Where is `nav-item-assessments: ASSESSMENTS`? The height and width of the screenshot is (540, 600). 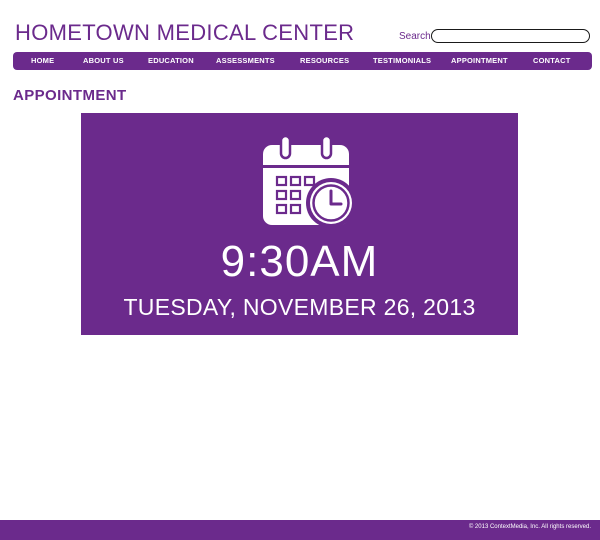
nav-item-assessments: ASSESSMENTS is located at coordinates (245, 61).